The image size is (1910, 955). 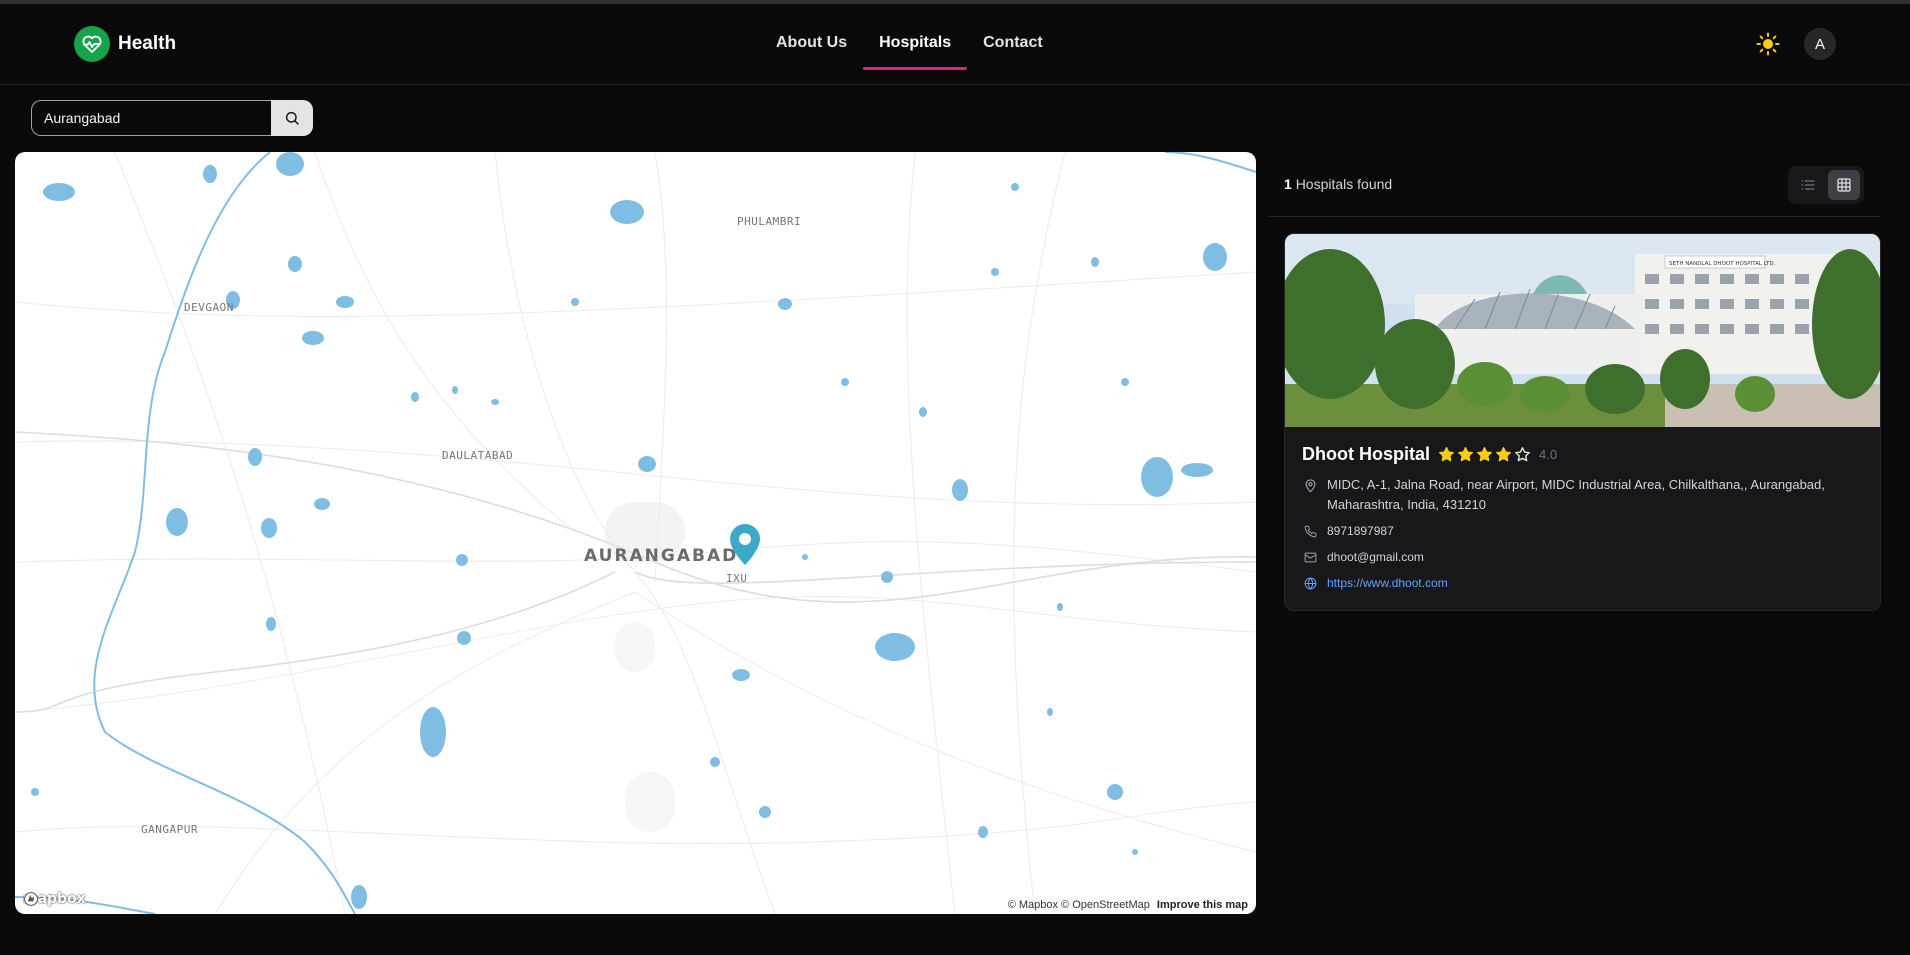 I want to click on avatar: A, so click(x=1820, y=44).